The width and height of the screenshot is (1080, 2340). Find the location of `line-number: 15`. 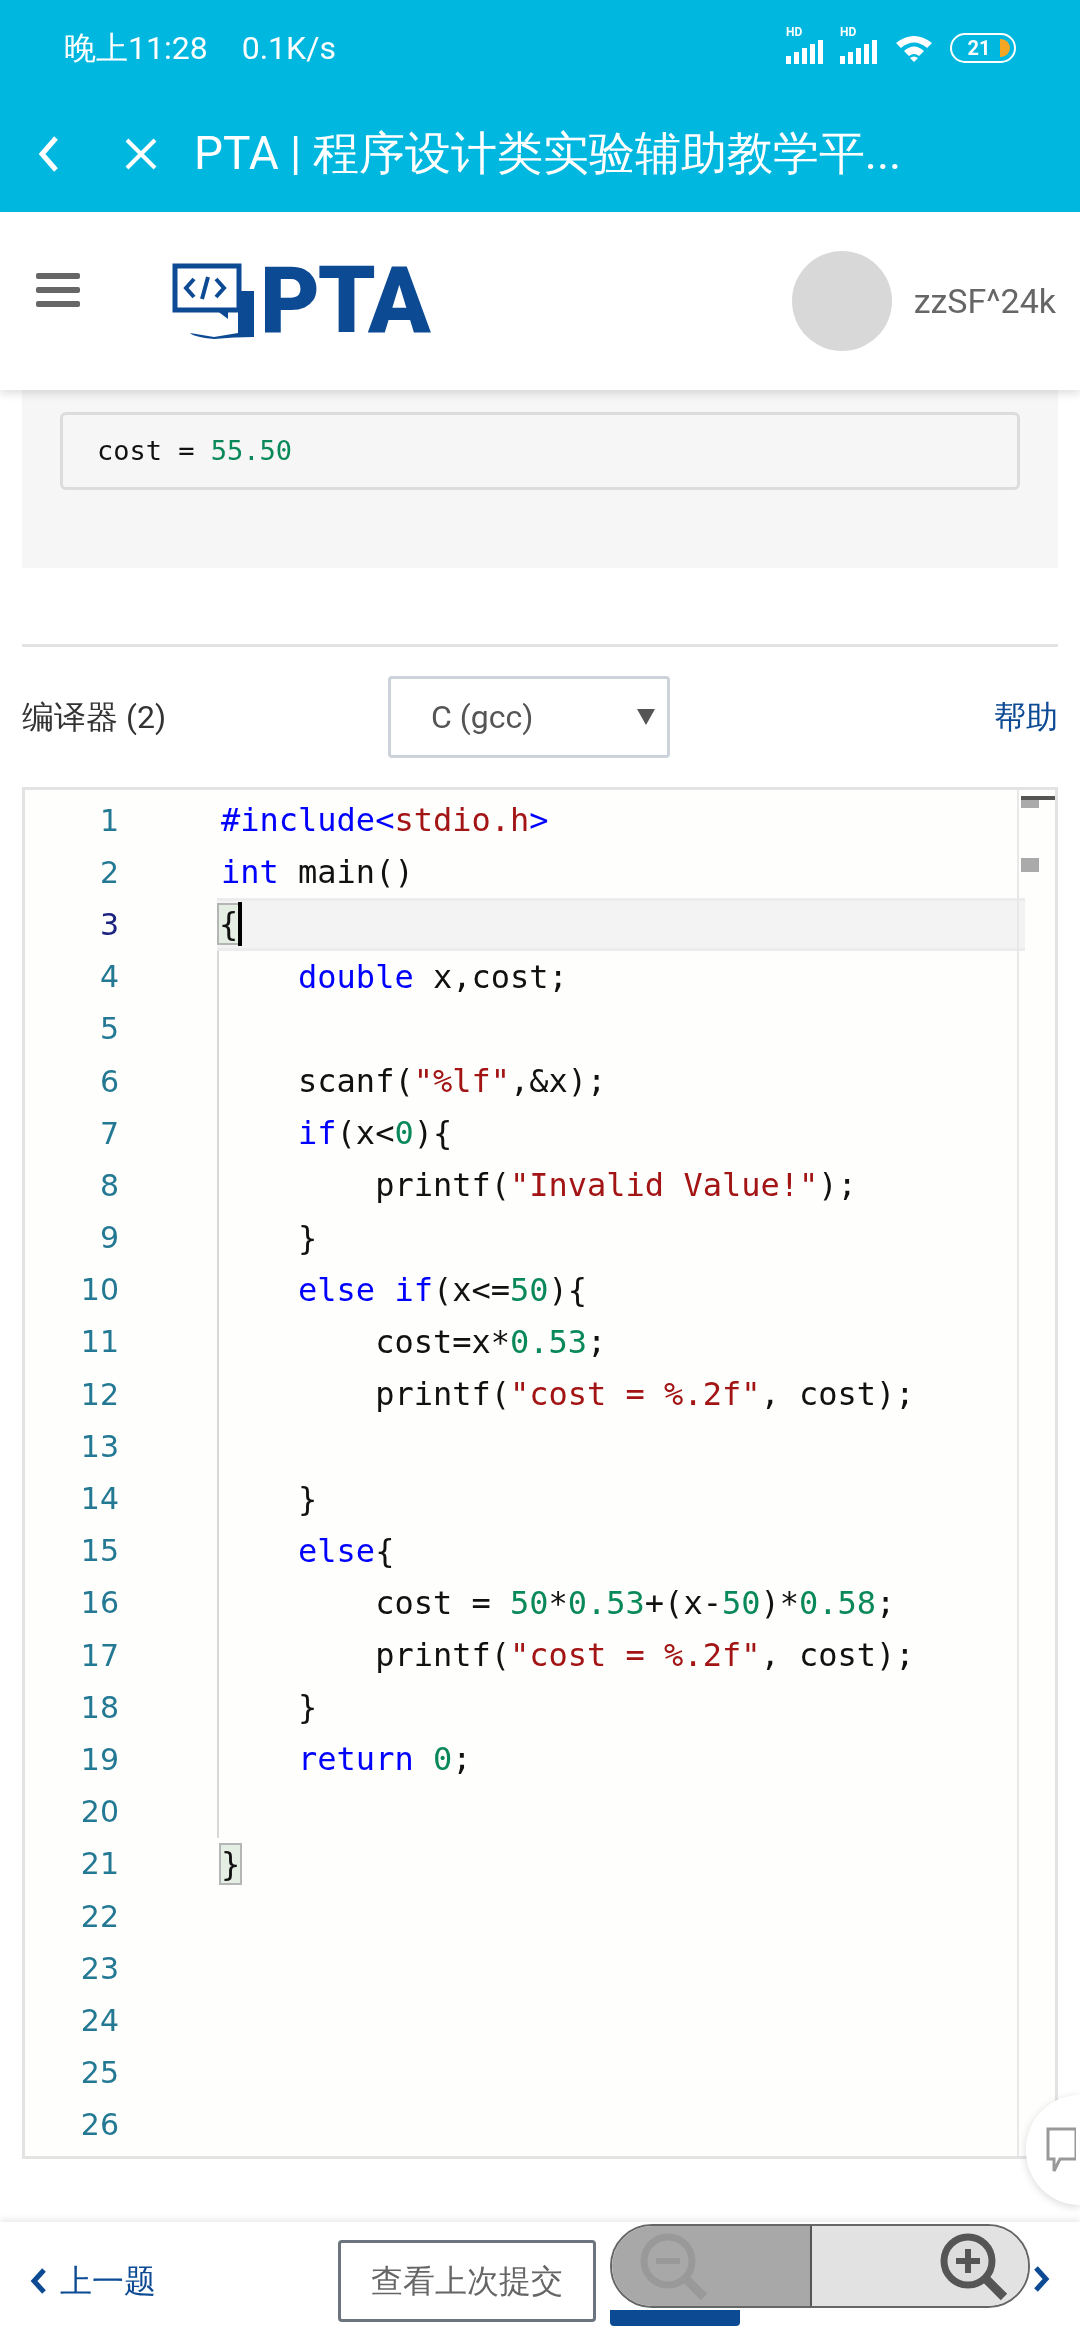

line-number: 15 is located at coordinates (99, 1551).